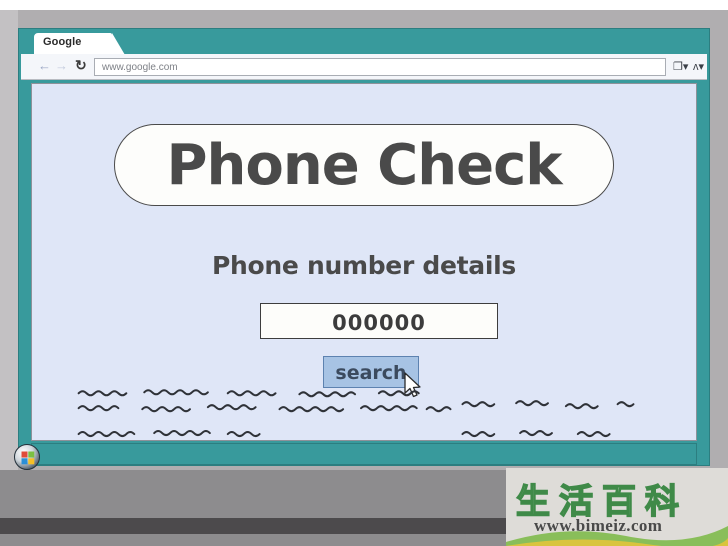 The image size is (728, 546). I want to click on start-button, so click(27, 457).